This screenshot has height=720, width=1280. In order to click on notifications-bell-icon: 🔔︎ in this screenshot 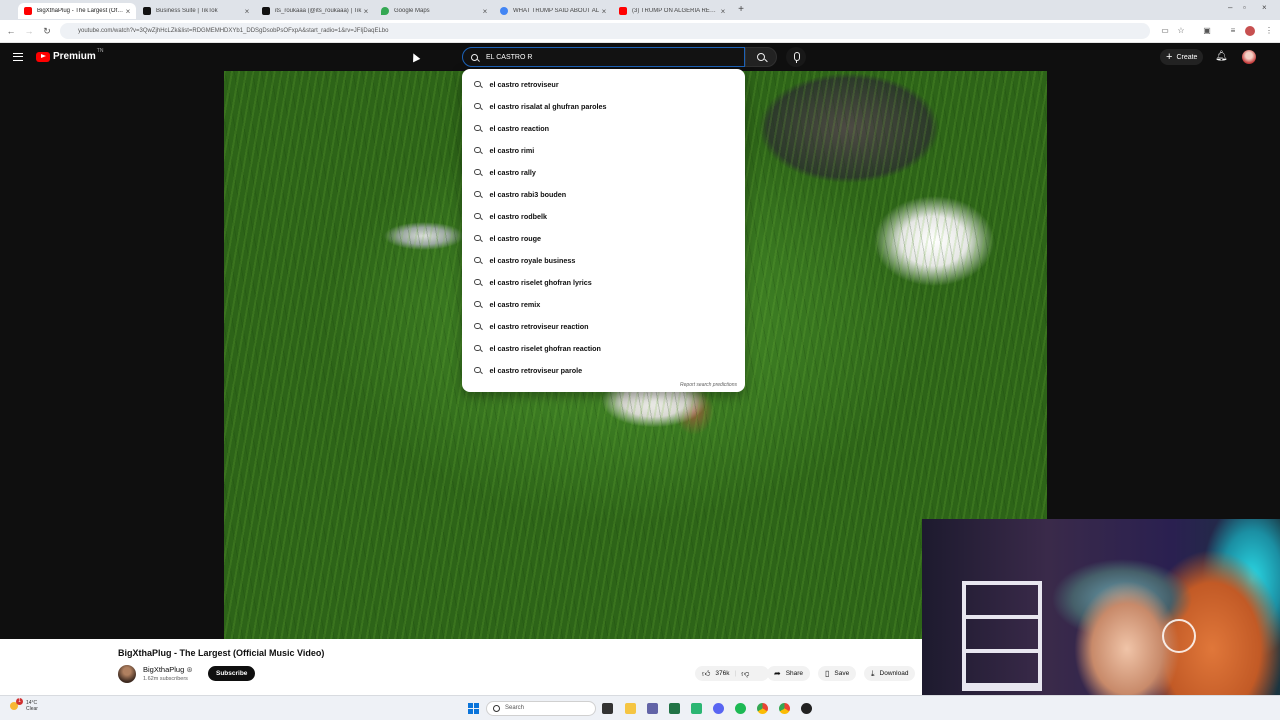, I will do `click(1221, 57)`.